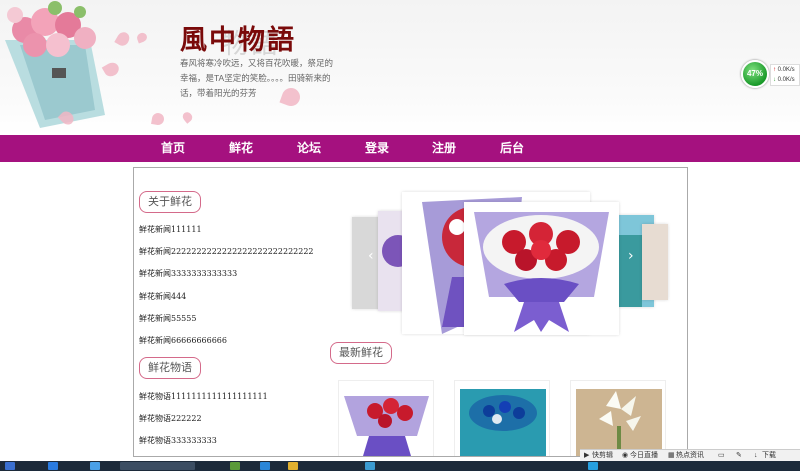  What do you see at coordinates (170, 419) in the screenshot?
I see `story-item: 鲜花物语222222` at bounding box center [170, 419].